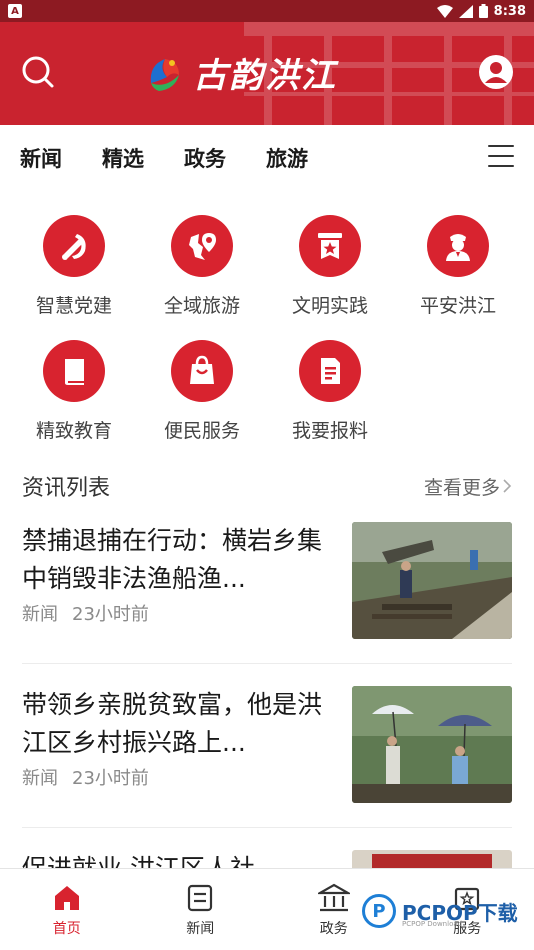 The height and width of the screenshot is (950, 534). Describe the element at coordinates (507, 486) in the screenshot. I see `chevron-right-icon` at that location.